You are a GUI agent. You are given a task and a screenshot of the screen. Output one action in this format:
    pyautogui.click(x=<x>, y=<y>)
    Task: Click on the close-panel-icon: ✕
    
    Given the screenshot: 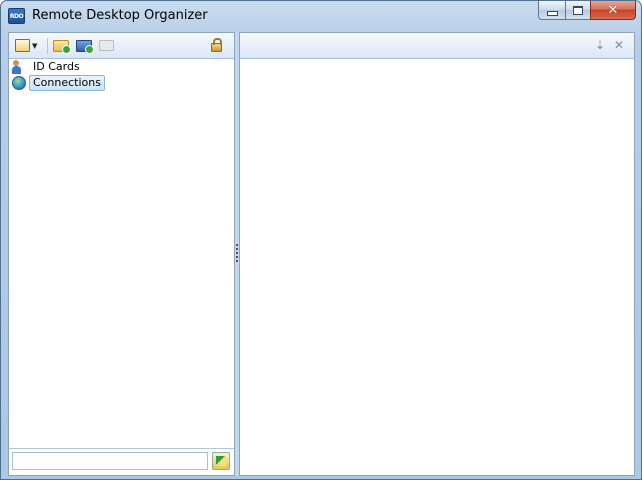 What is the action you would take?
    pyautogui.click(x=619, y=45)
    